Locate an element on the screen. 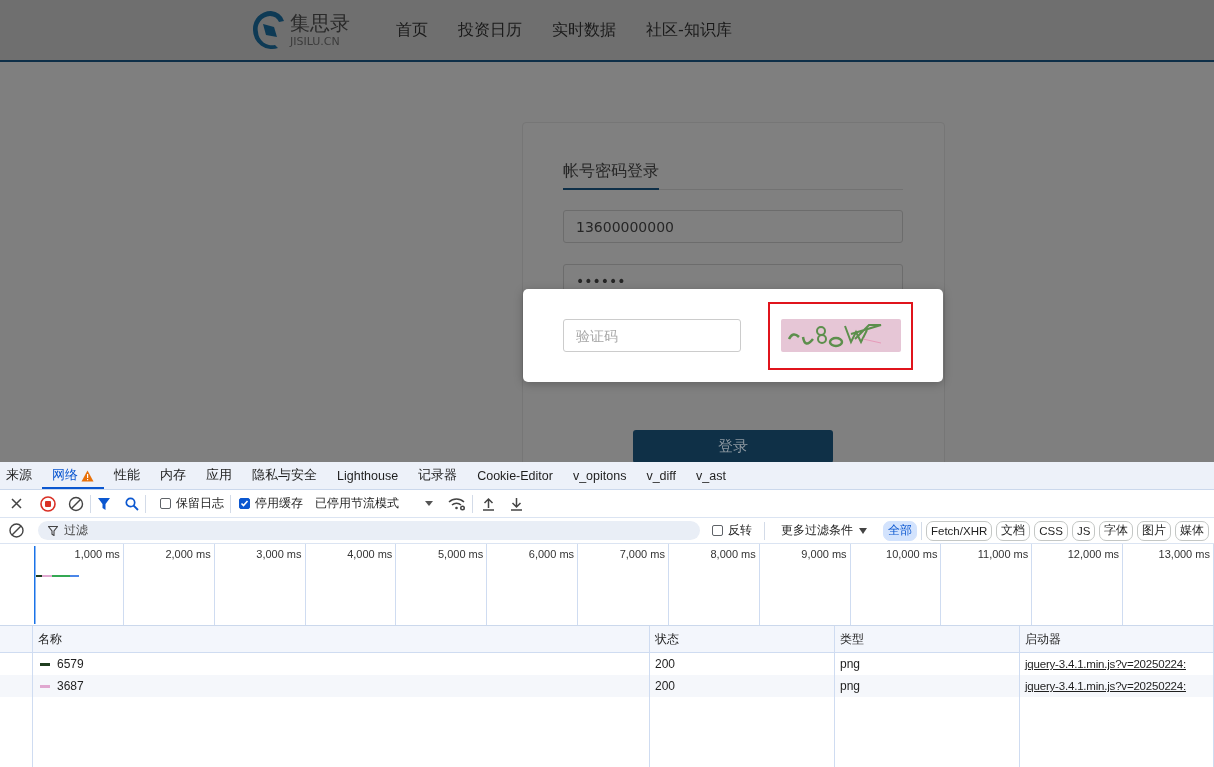 The height and width of the screenshot is (767, 1214). close-icon is located at coordinates (16, 503).